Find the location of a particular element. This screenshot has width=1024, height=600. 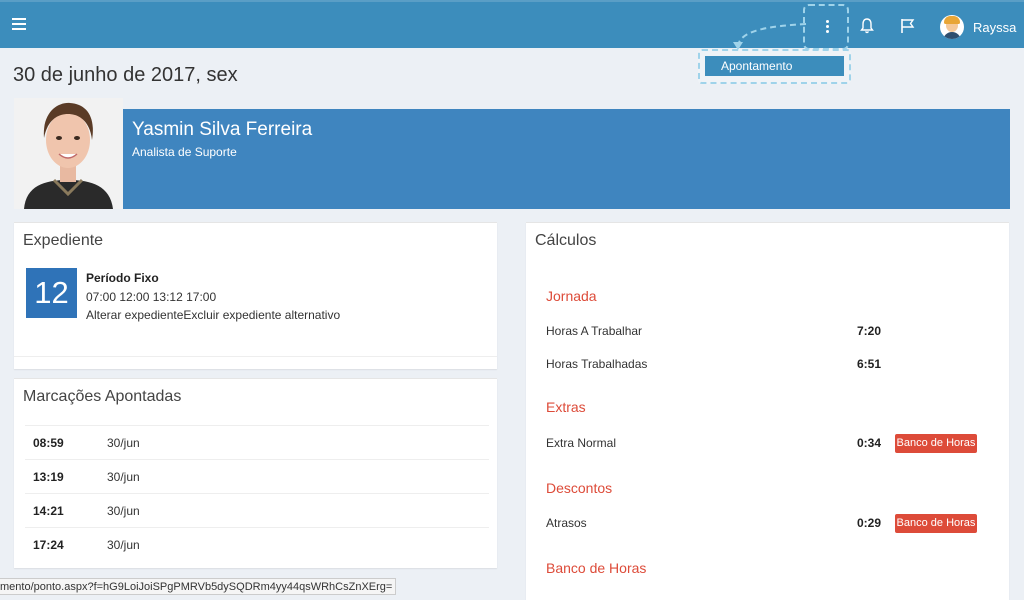

profile-role: Analista de Suporte is located at coordinates (184, 152).